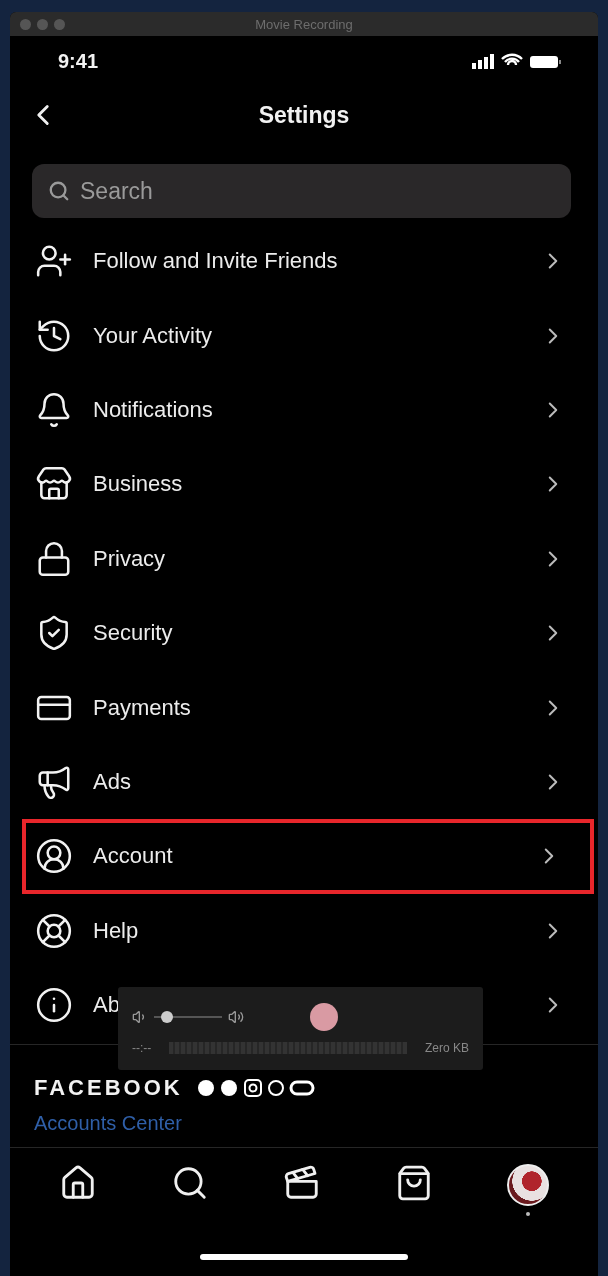 This screenshot has height=1276, width=608. I want to click on settings-item: Privacy, so click(304, 558).